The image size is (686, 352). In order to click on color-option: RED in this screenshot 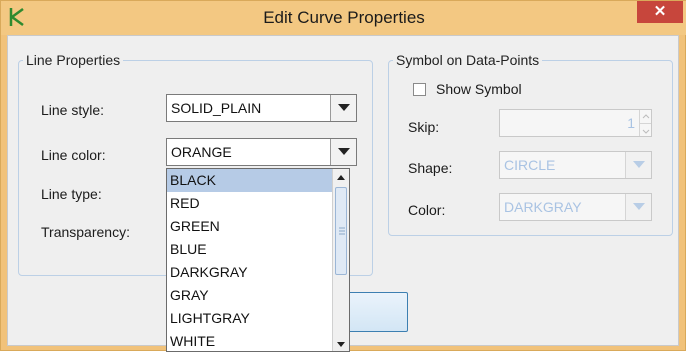, I will do `click(258, 203)`.